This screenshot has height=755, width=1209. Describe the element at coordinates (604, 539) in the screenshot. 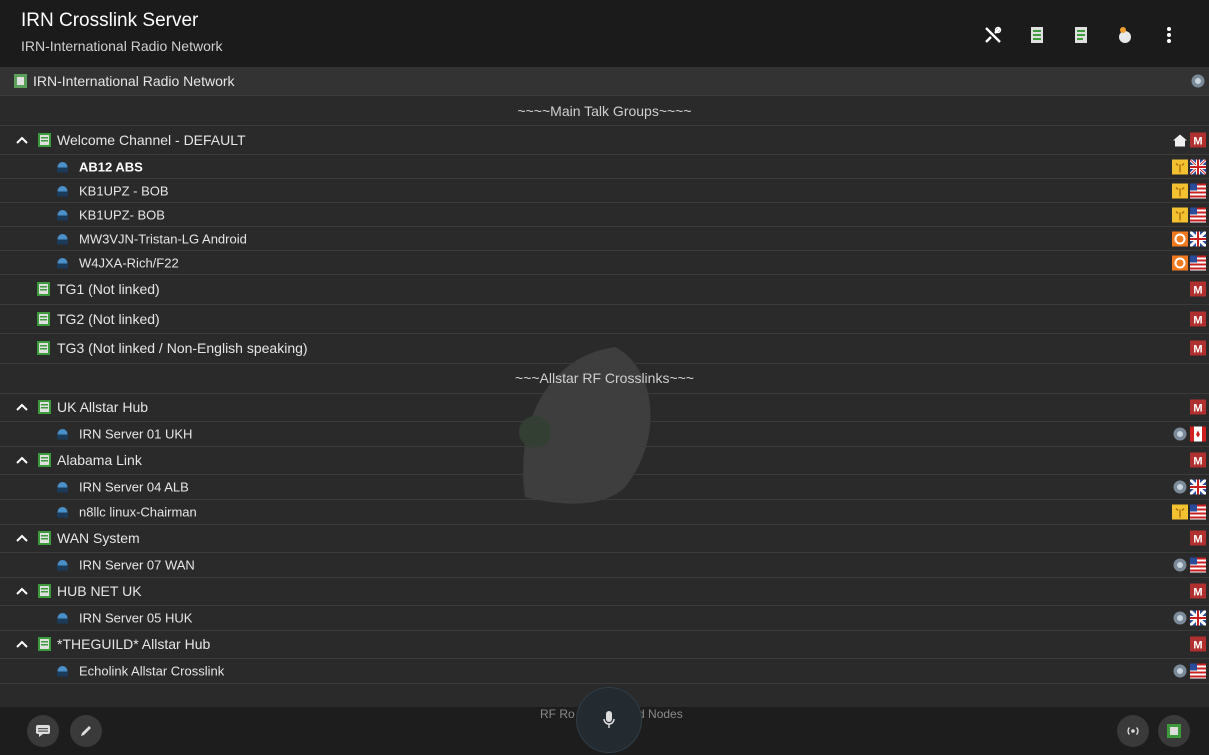

I see `channel-row: WAN System M` at that location.